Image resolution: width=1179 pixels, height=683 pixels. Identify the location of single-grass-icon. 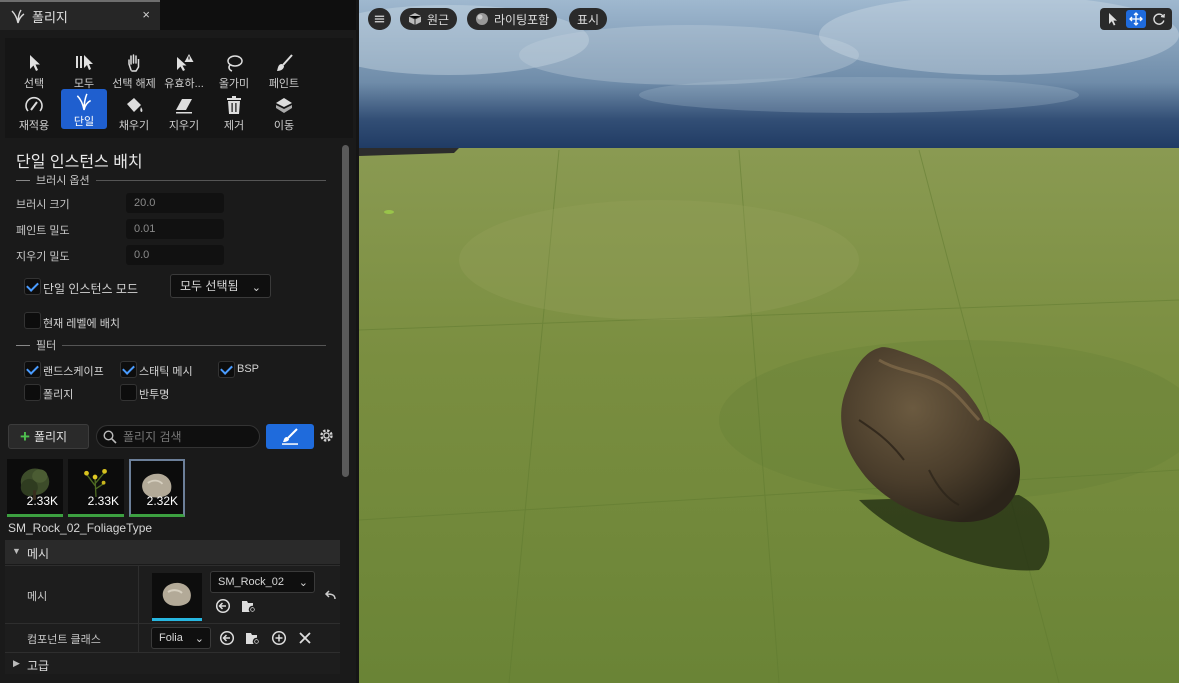
(84, 102).